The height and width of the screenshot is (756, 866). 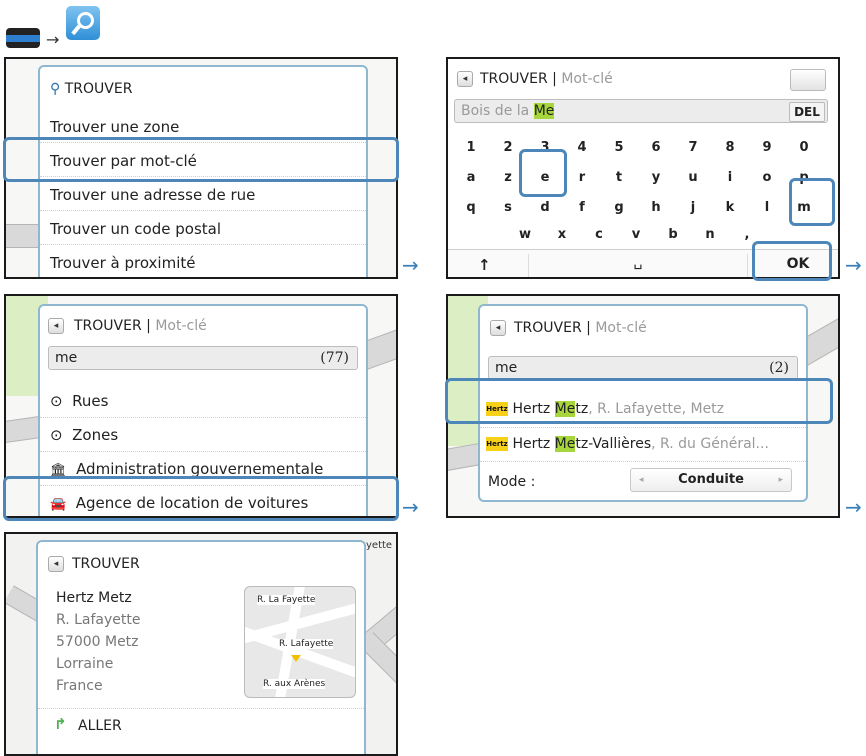 What do you see at coordinates (812, 202) in the screenshot?
I see `highlight-key-m` at bounding box center [812, 202].